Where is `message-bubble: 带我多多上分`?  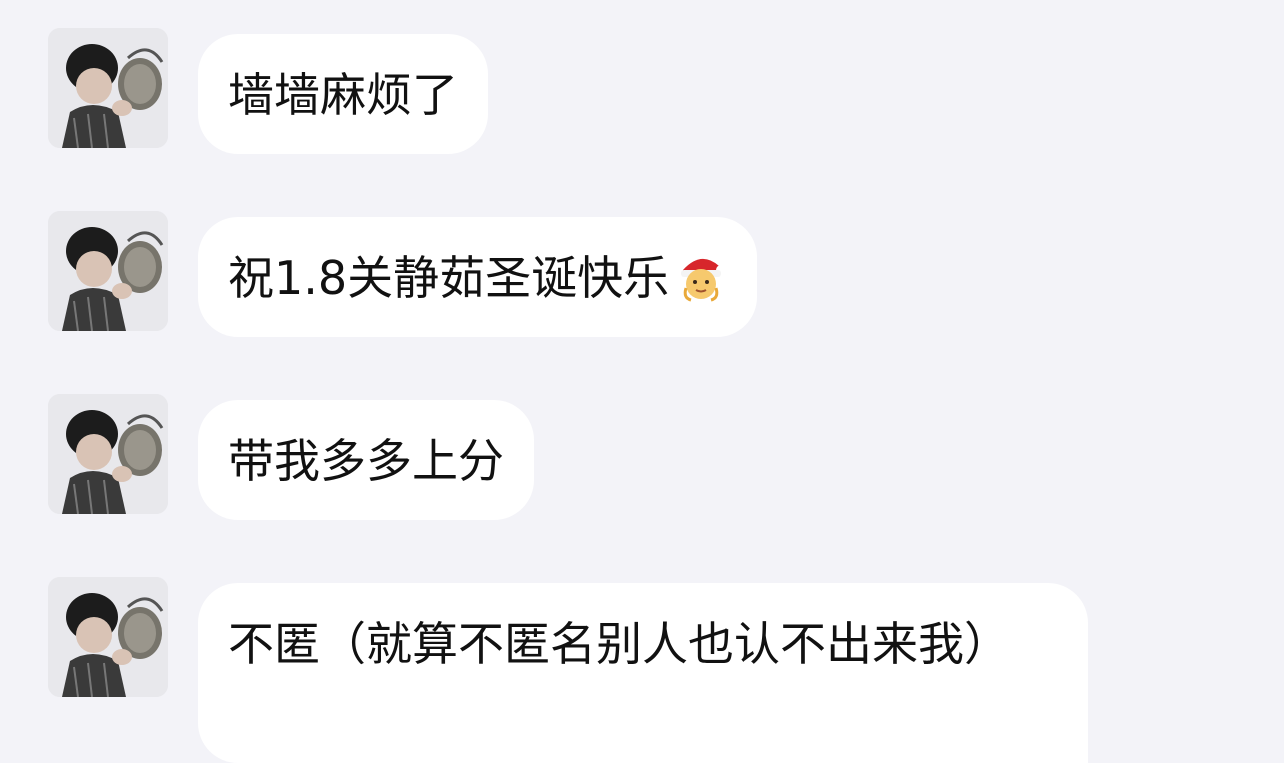 message-bubble: 带我多多上分 is located at coordinates (366, 460).